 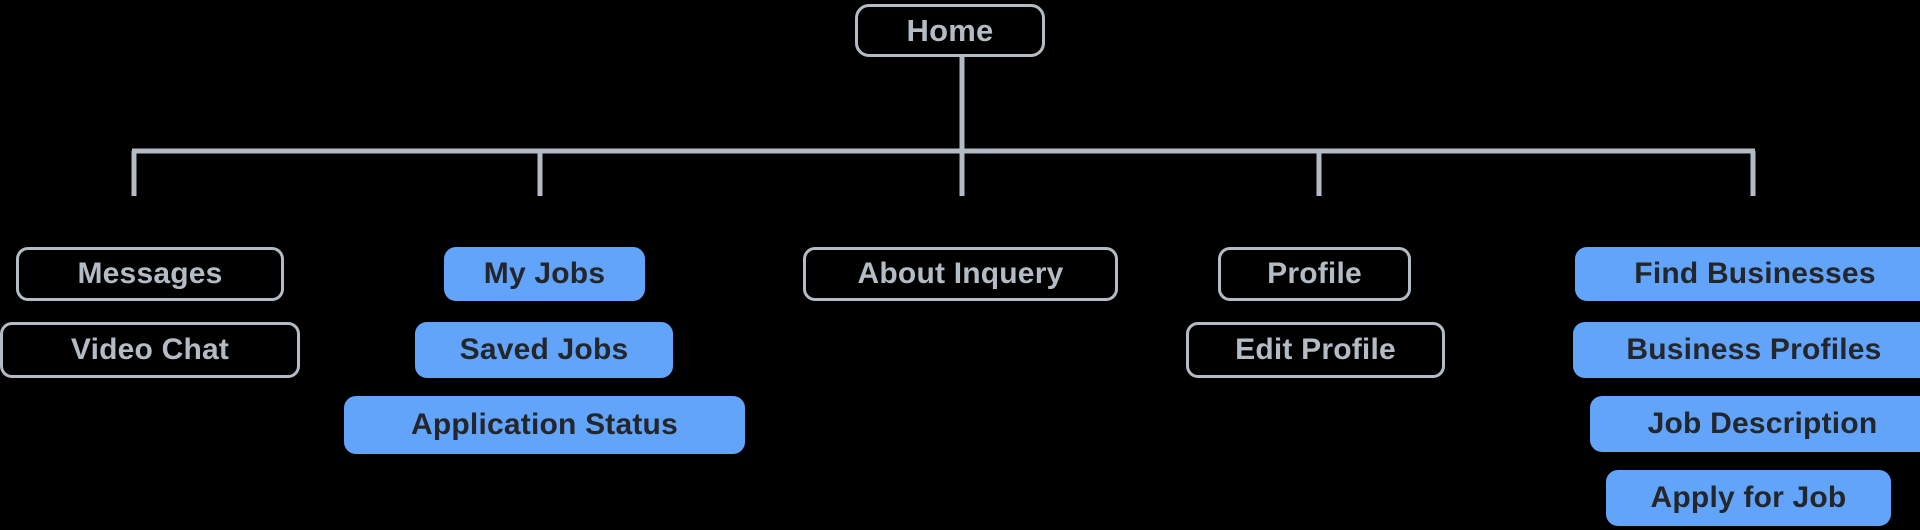 I want to click on node-messages: Messages, so click(x=150, y=274).